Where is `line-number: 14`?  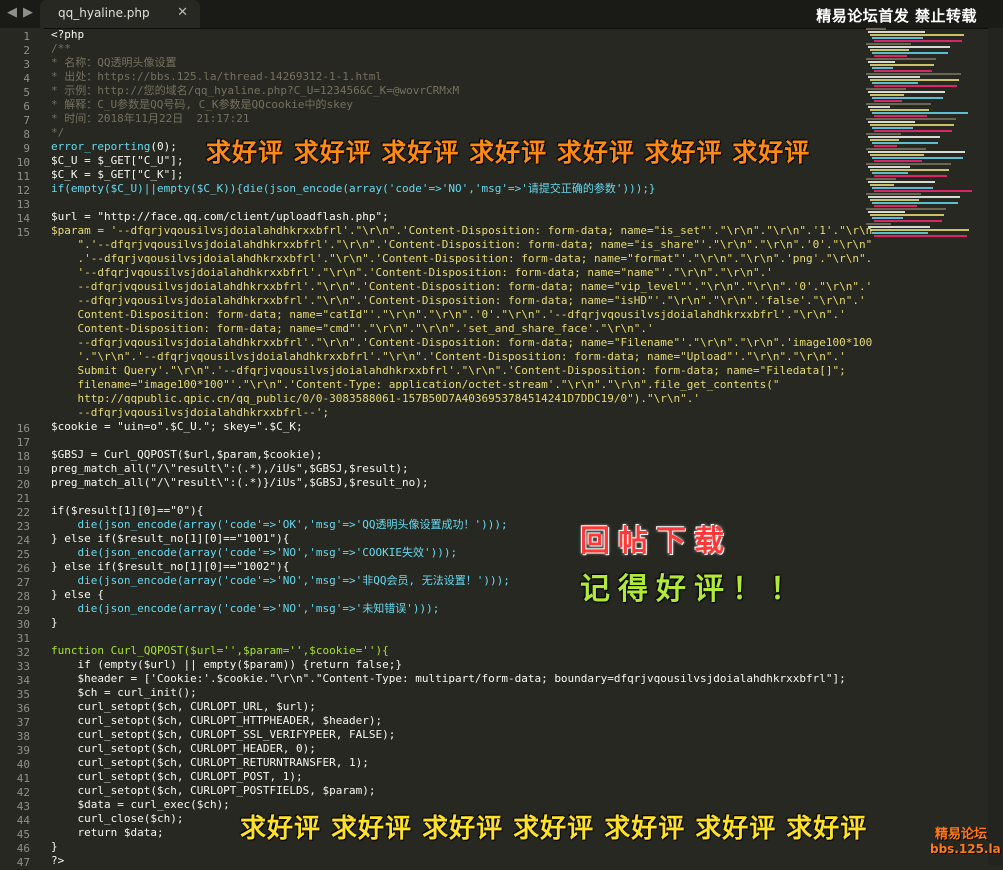 line-number: 14 is located at coordinates (23, 218).